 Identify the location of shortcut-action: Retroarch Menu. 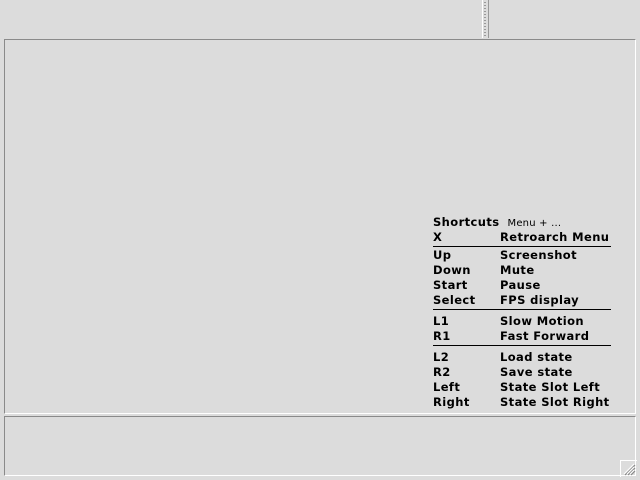
(555, 237).